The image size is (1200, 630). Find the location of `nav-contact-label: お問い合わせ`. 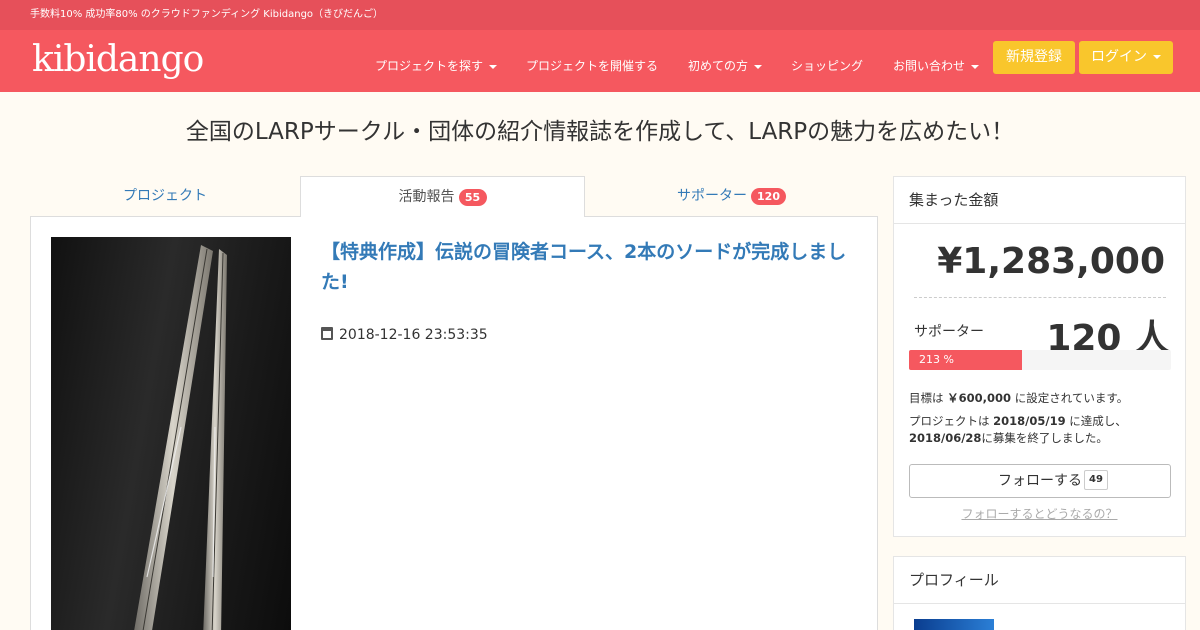

nav-contact-label: お問い合わせ is located at coordinates (929, 66).